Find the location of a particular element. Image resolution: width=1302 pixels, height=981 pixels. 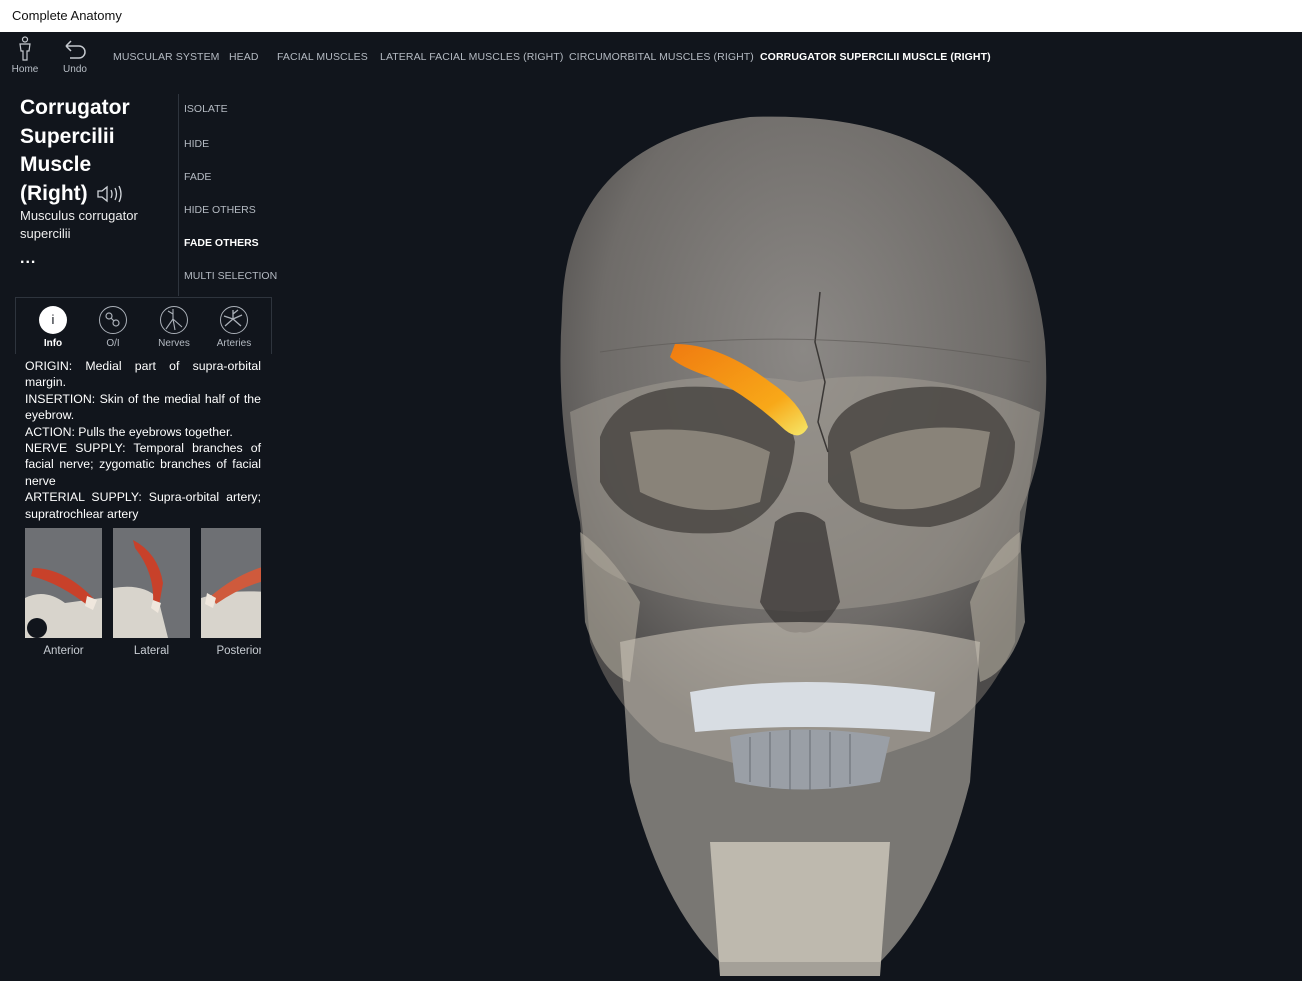

divider is located at coordinates (178, 195).